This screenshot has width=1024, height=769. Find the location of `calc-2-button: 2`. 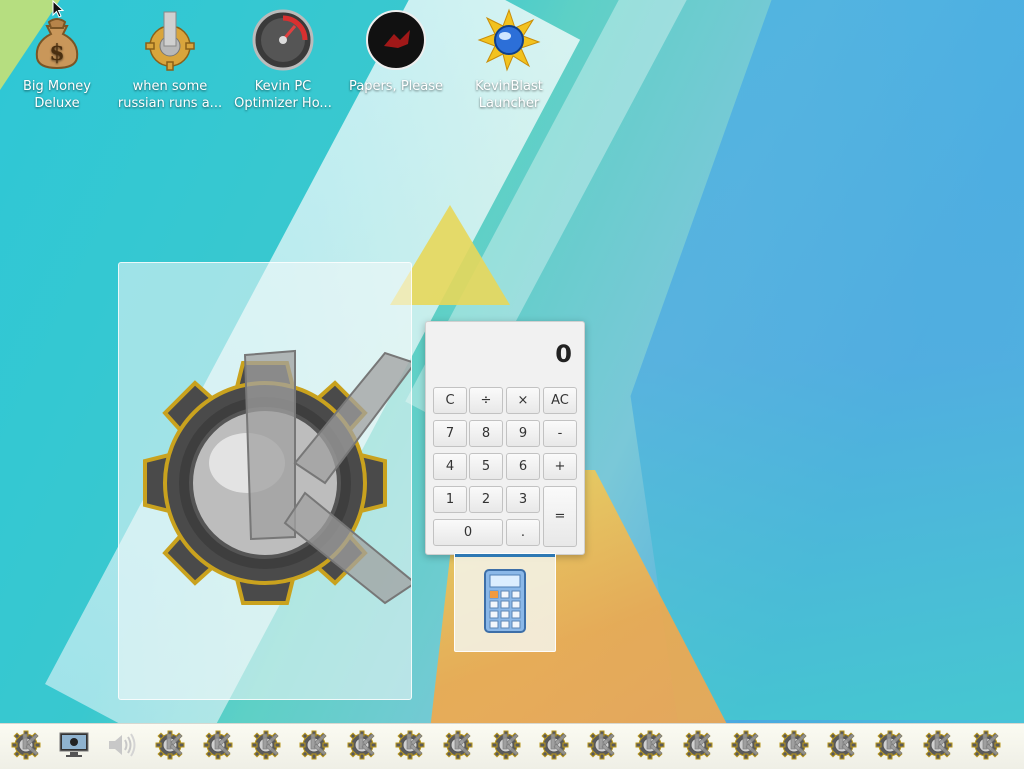

calc-2-button: 2 is located at coordinates (486, 499).